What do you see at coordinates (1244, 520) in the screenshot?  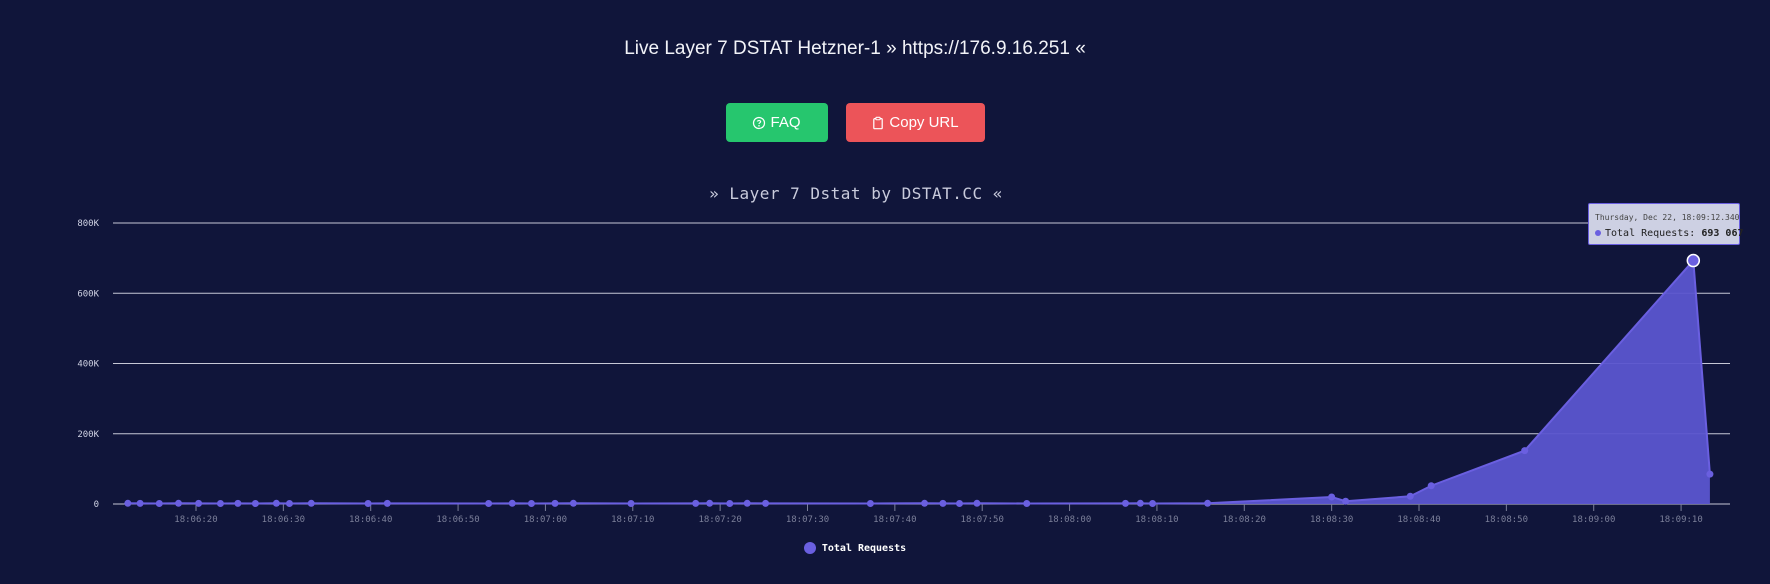 I see `x-tick-label: 18:08:20` at bounding box center [1244, 520].